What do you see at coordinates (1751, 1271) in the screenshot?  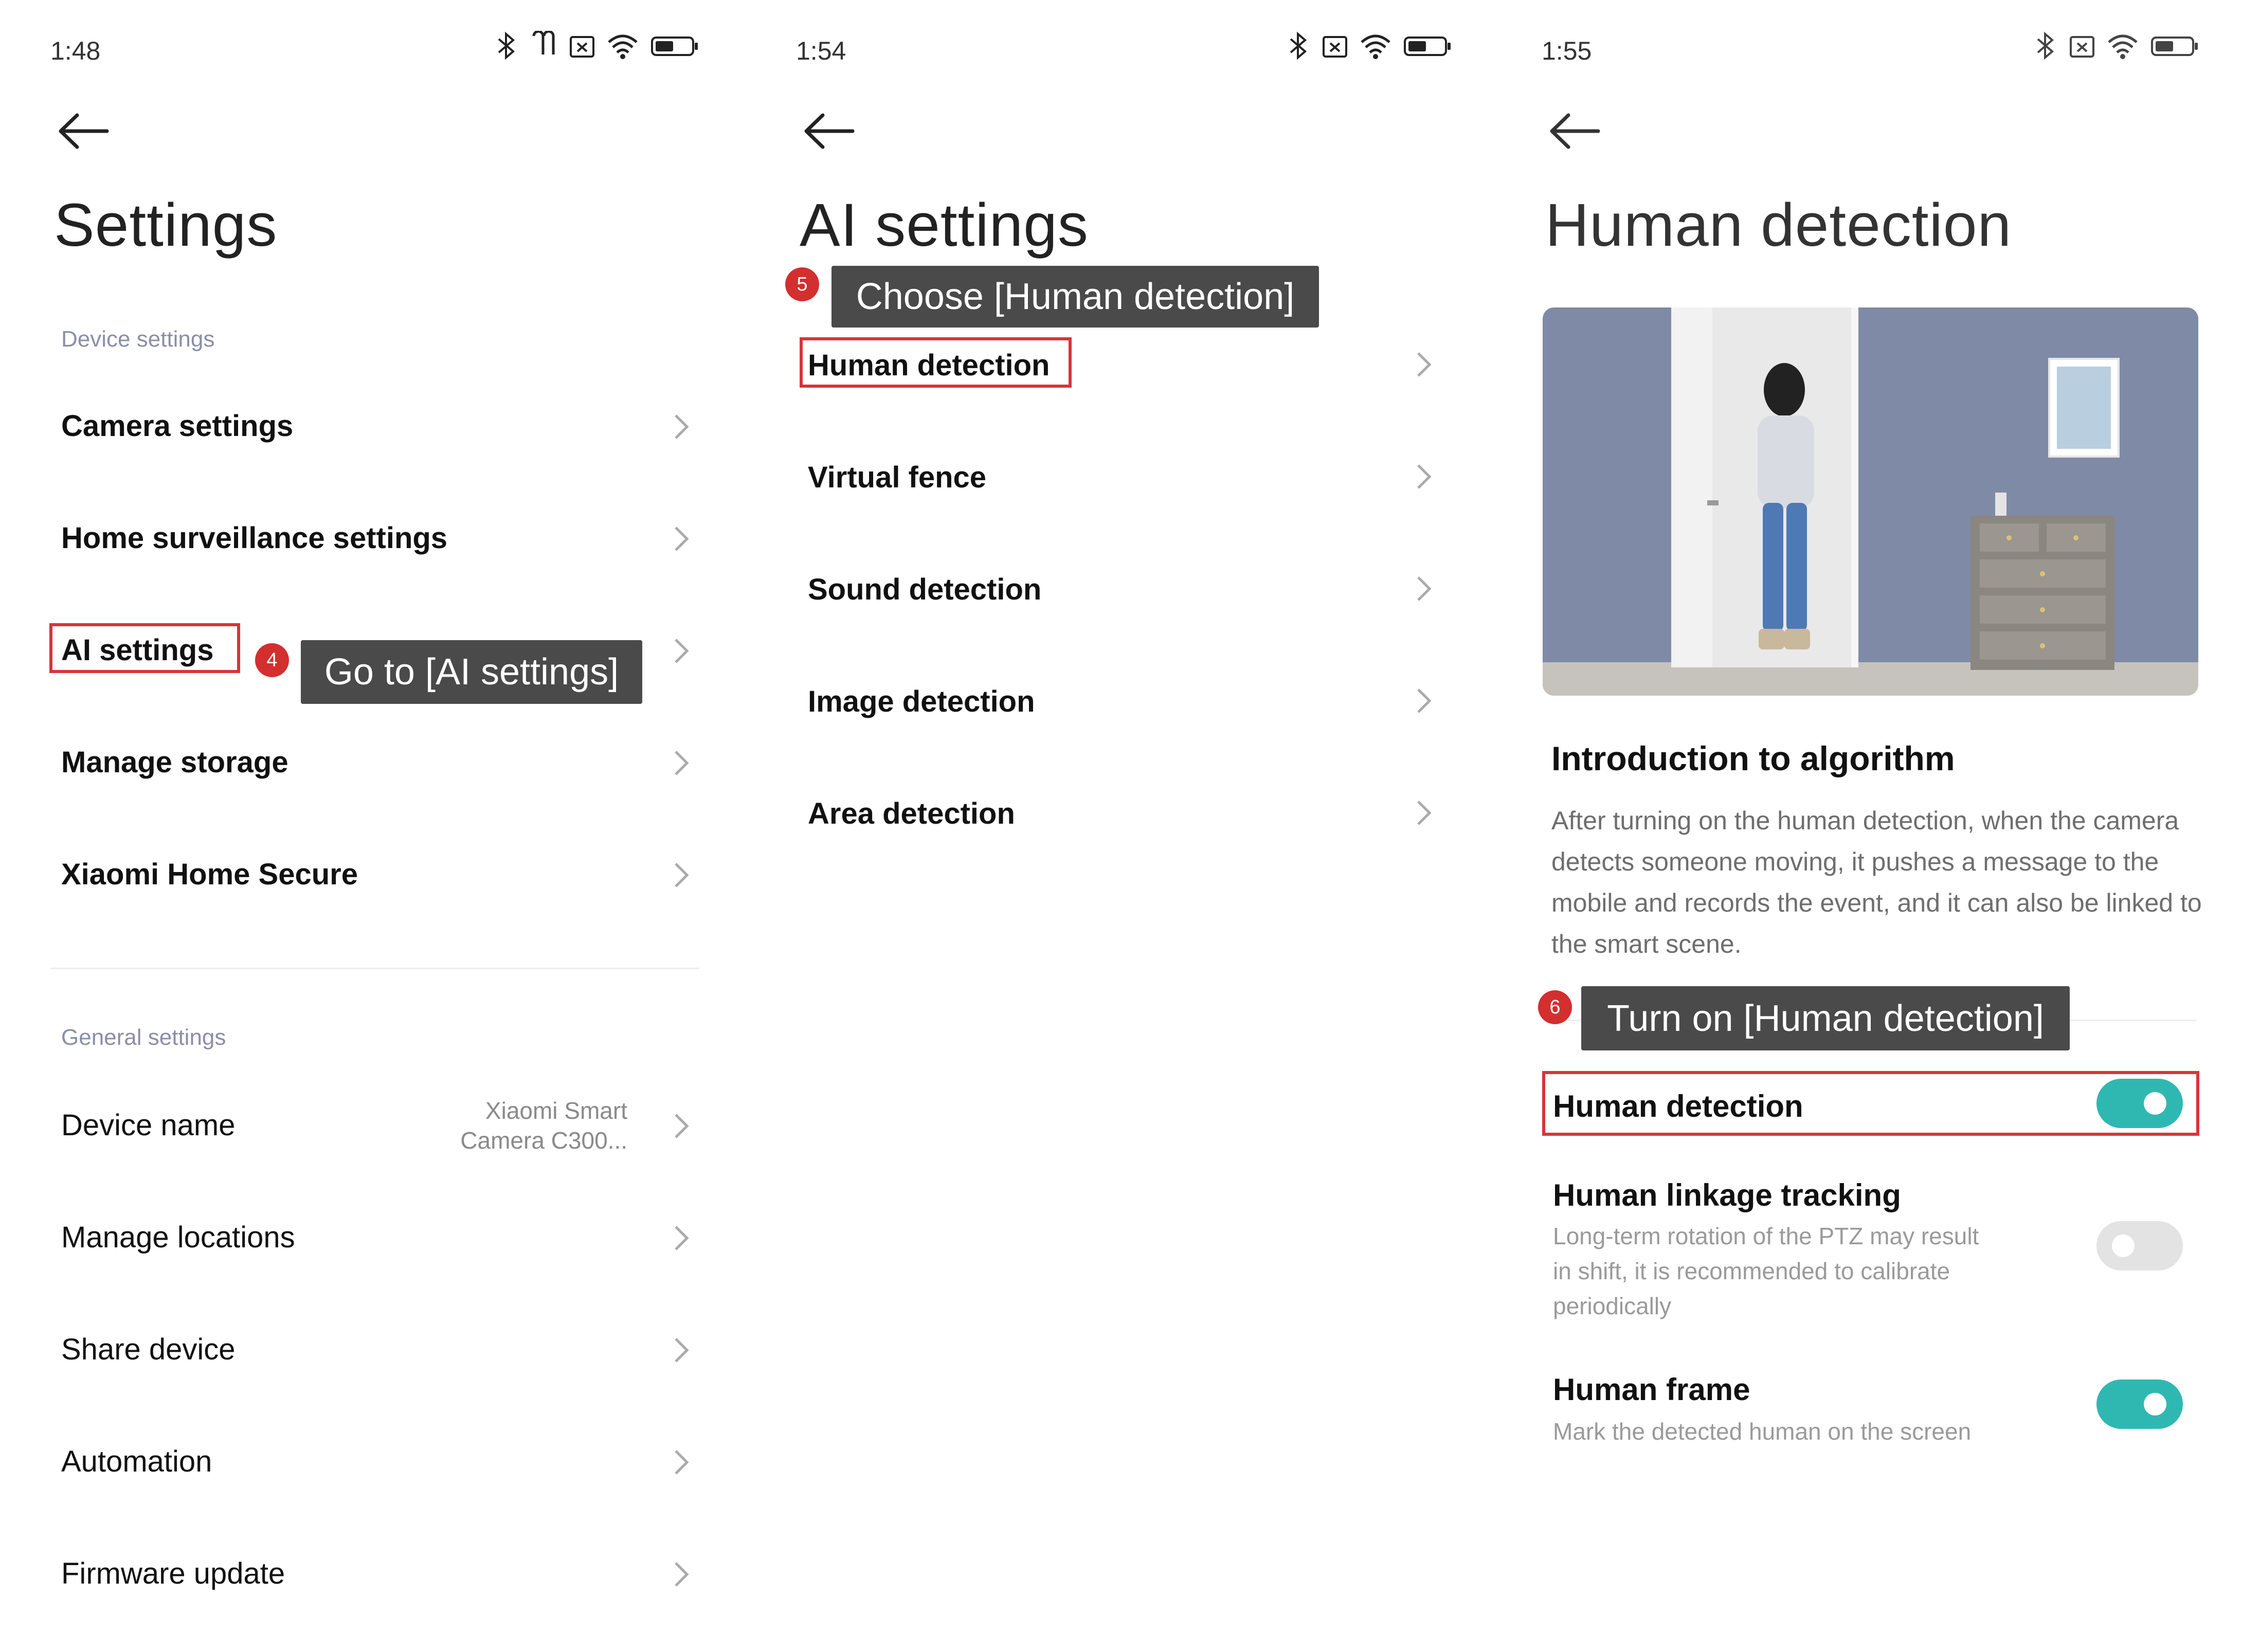 I see `linkage-desc-line2: in shift, it is recommended to calibrate` at bounding box center [1751, 1271].